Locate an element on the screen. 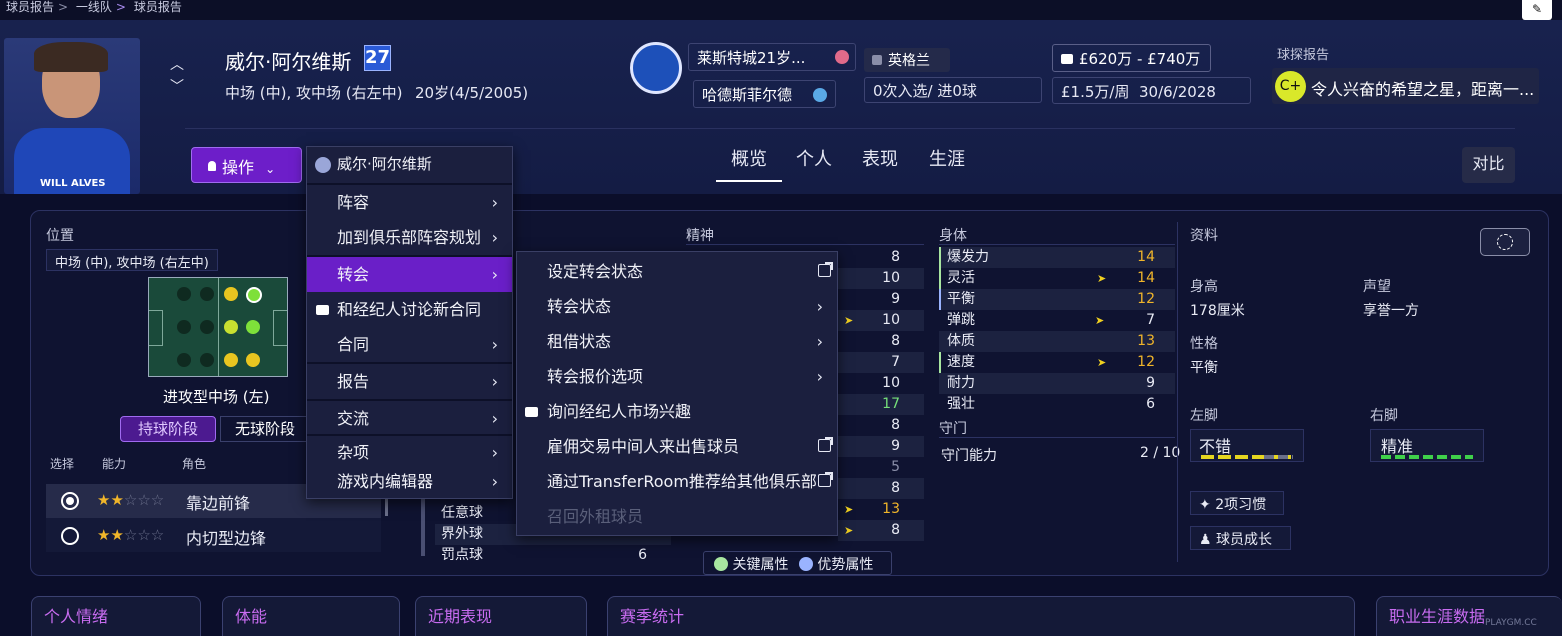  menu-item-discuss-contract: 和经纪人讨论新合同 is located at coordinates (409, 309).